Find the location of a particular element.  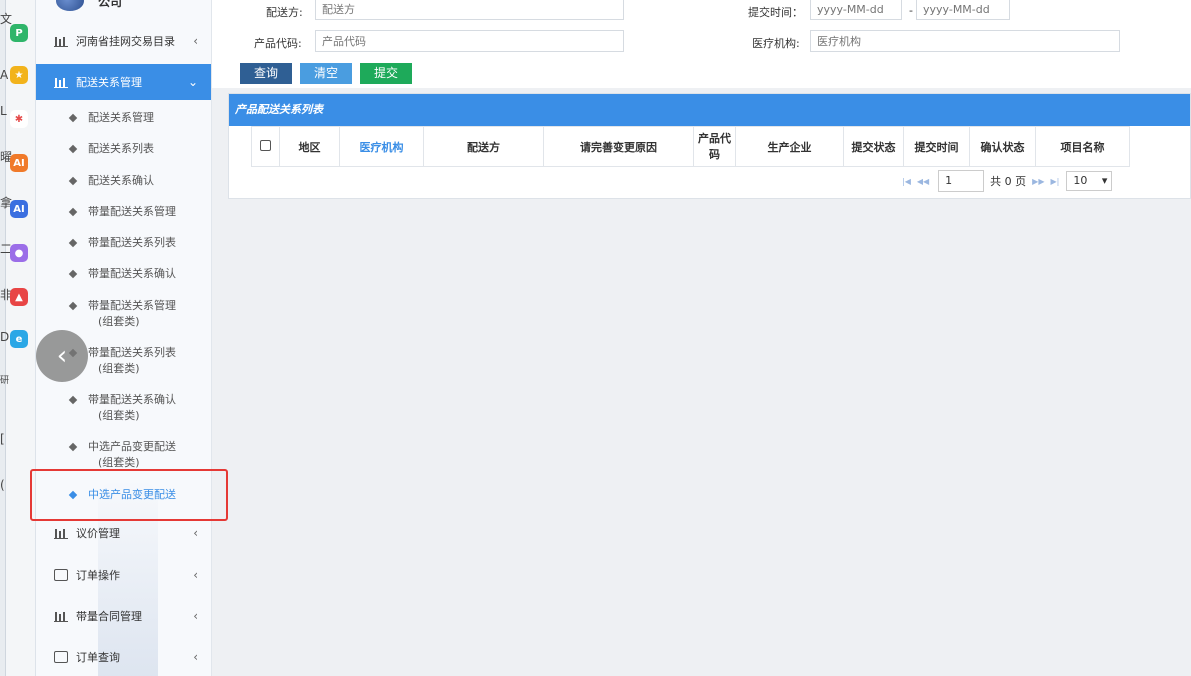

chat-app-icon: ● is located at coordinates (19, 253).